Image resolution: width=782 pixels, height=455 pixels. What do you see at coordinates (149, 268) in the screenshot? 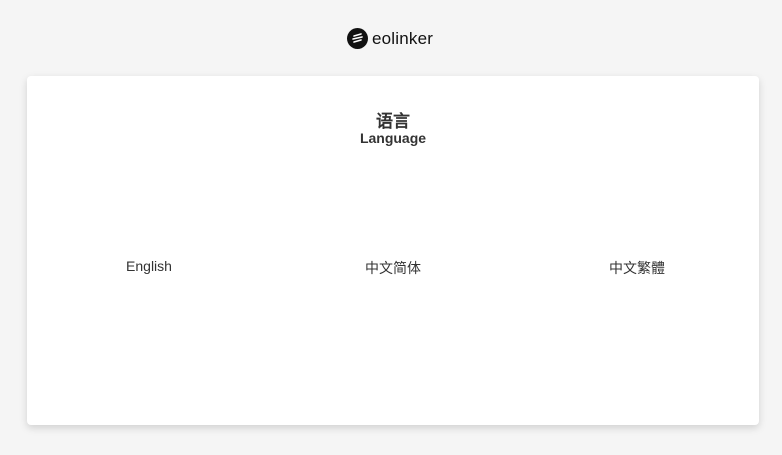
I see `language-option-english: English` at bounding box center [149, 268].